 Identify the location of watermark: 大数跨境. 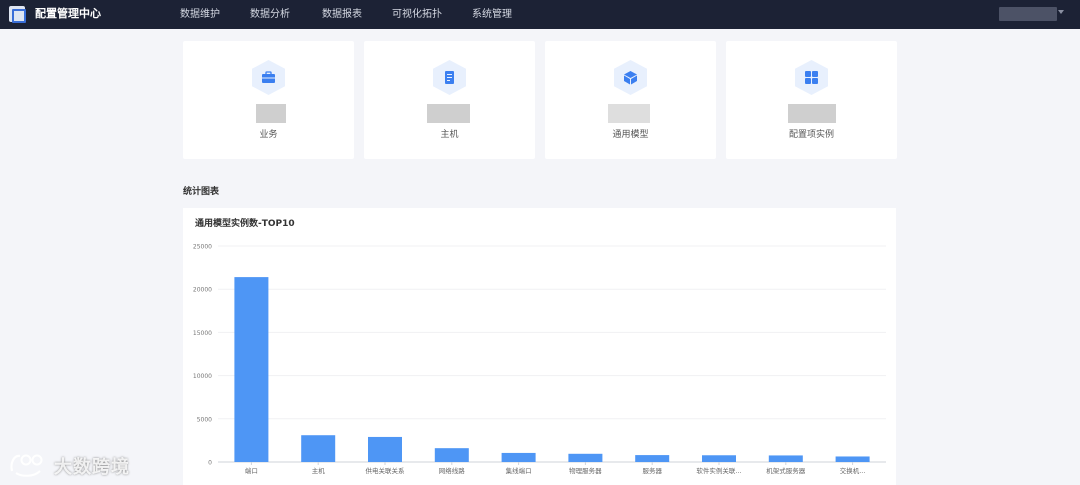
(78, 465).